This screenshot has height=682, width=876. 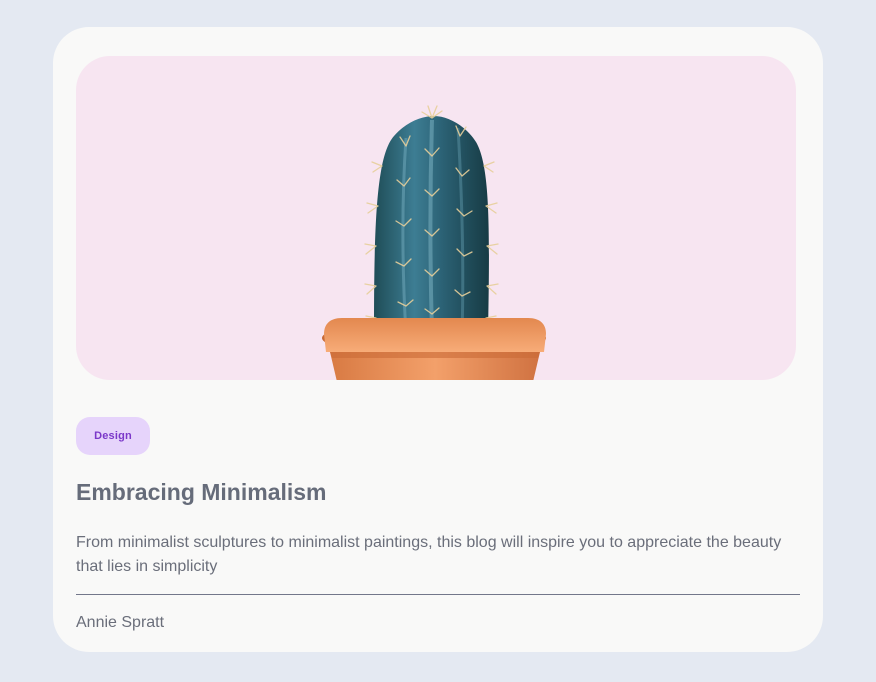 What do you see at coordinates (438, 594) in the screenshot?
I see `divider` at bounding box center [438, 594].